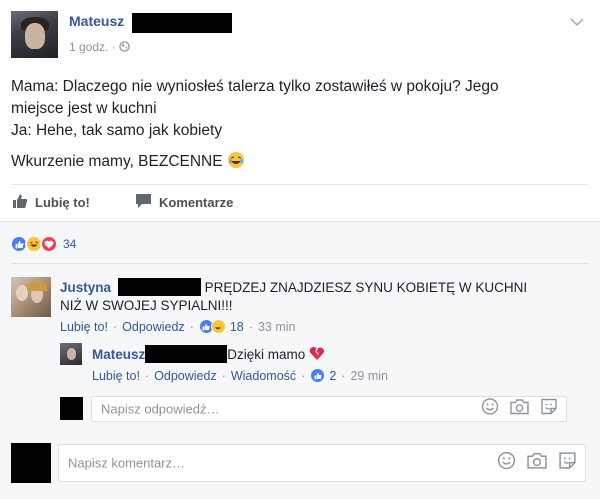  I want to click on reply-reaction-count: 2, so click(333, 375).